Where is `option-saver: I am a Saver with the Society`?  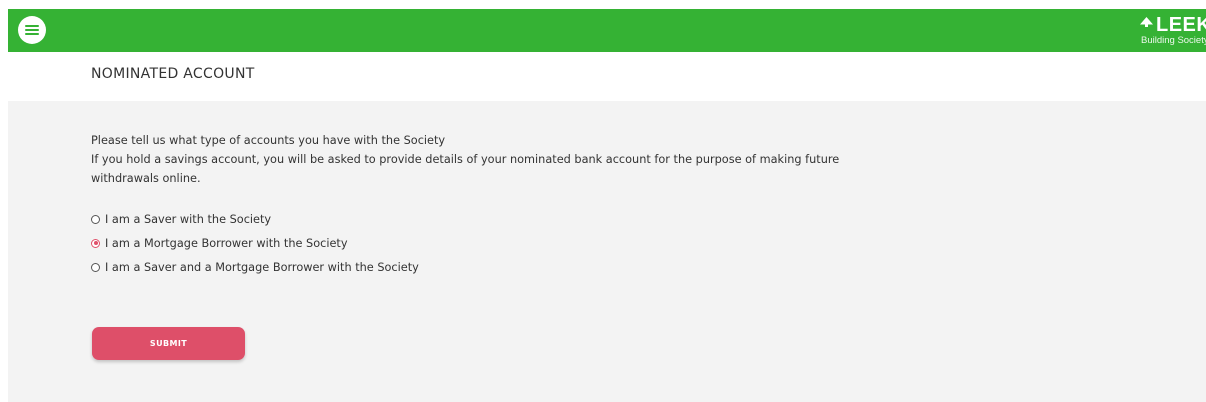 option-saver: I am a Saver with the Society is located at coordinates (255, 219).